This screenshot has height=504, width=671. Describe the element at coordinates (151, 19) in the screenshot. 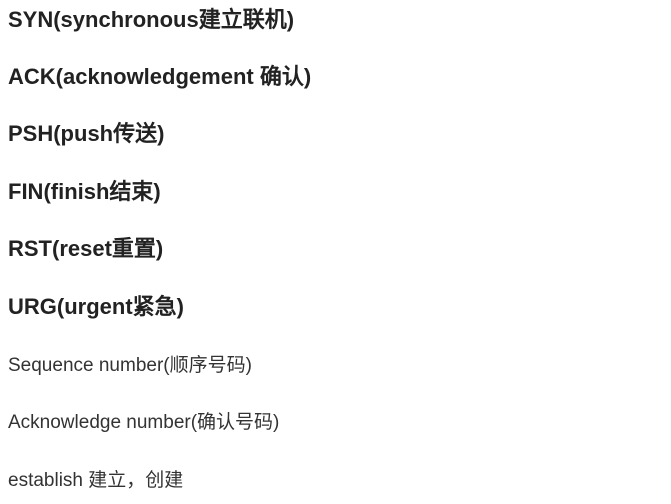

I see `heading-syn: SYN(synchronous建立联机)` at that location.